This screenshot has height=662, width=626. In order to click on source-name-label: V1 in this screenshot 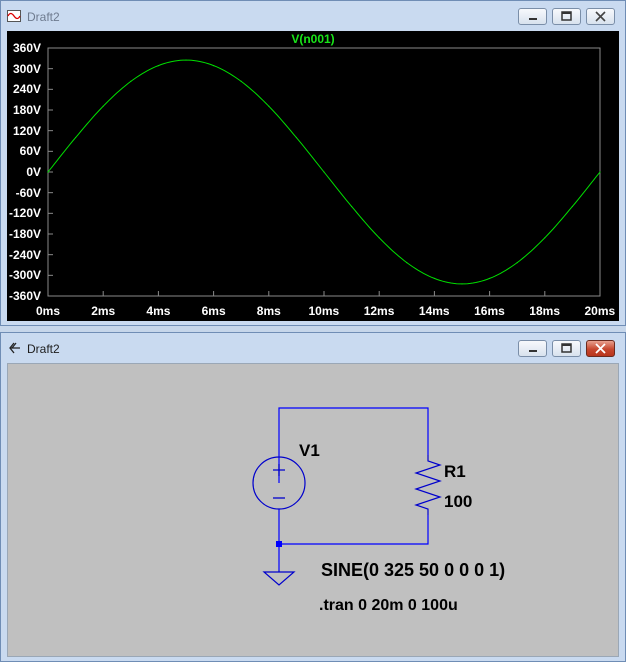, I will do `click(309, 451)`.